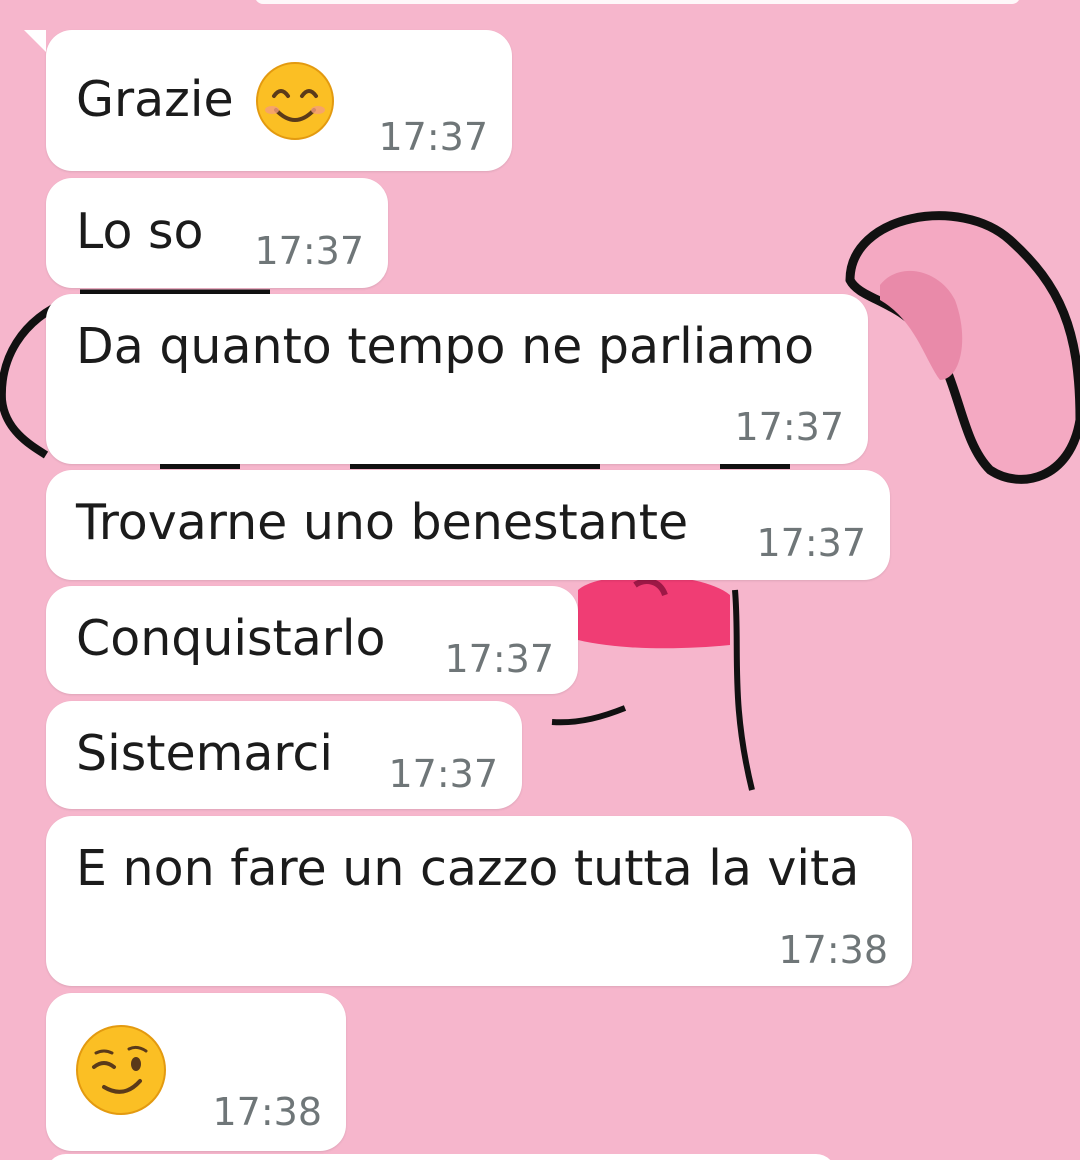 Image resolution: width=1080 pixels, height=1160 pixels. What do you see at coordinates (468, 868) in the screenshot?
I see `message-text: E non fare un cazzo tutta la vita` at bounding box center [468, 868].